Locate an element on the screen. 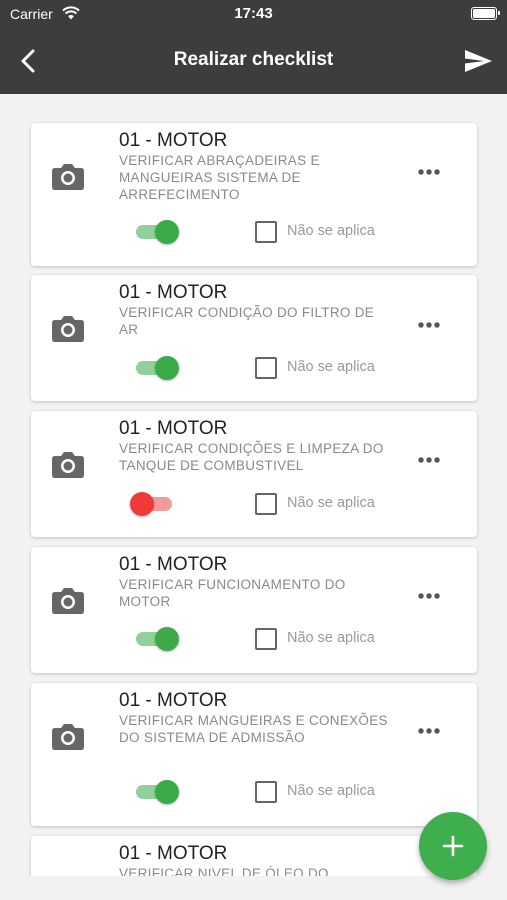  battery-icon is located at coordinates (485, 13).